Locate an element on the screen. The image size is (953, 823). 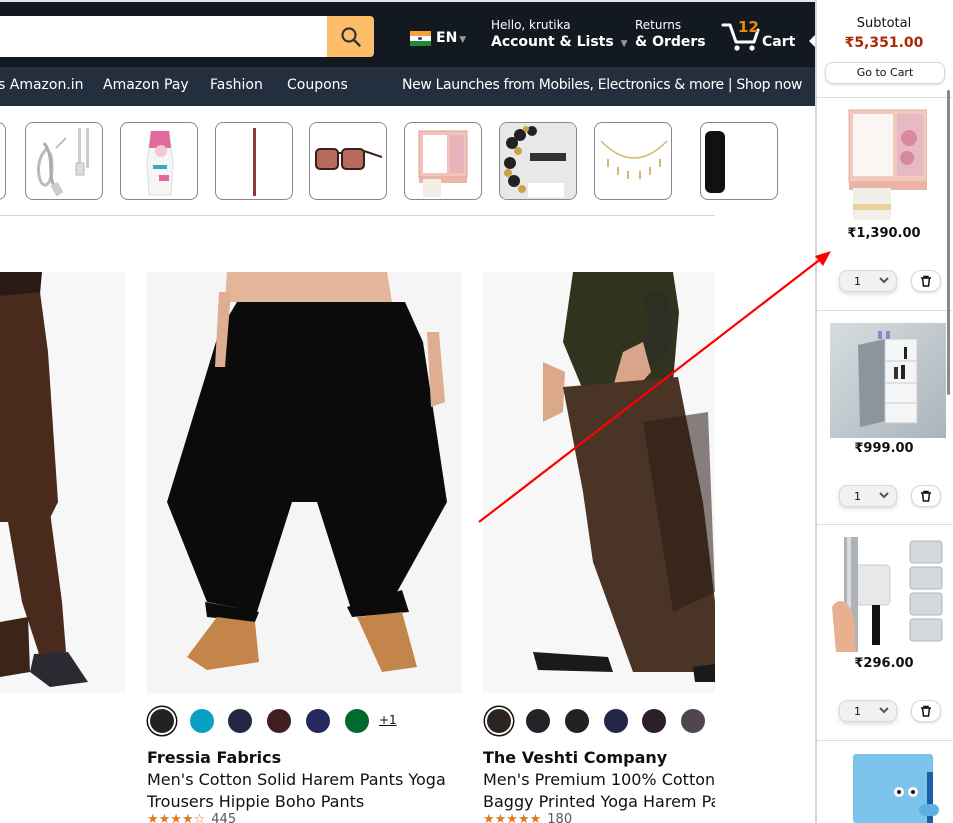
recent-item-sunglasses is located at coordinates (348, 161).